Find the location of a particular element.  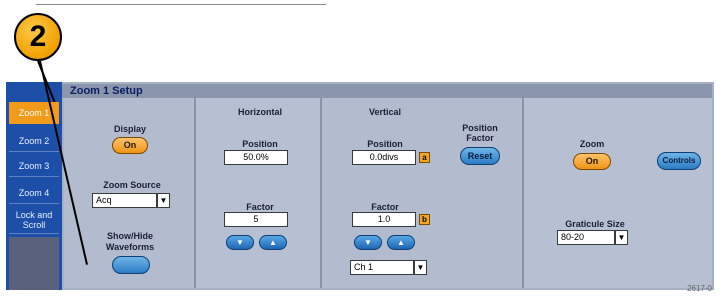

tab-lock-and-scroll: Lock and Scroll is located at coordinates (34, 221).